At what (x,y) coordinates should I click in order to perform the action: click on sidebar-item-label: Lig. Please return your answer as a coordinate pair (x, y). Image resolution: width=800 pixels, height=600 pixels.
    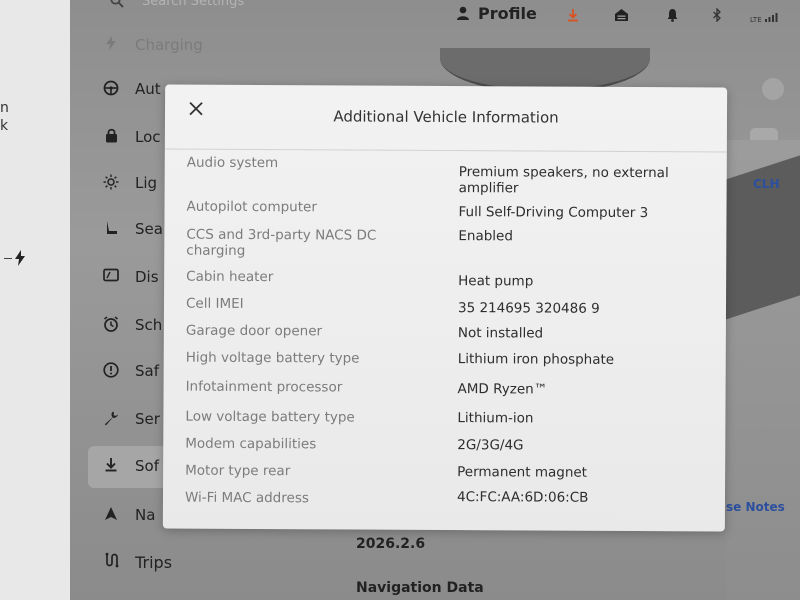
    Looking at the image, I should click on (146, 183).